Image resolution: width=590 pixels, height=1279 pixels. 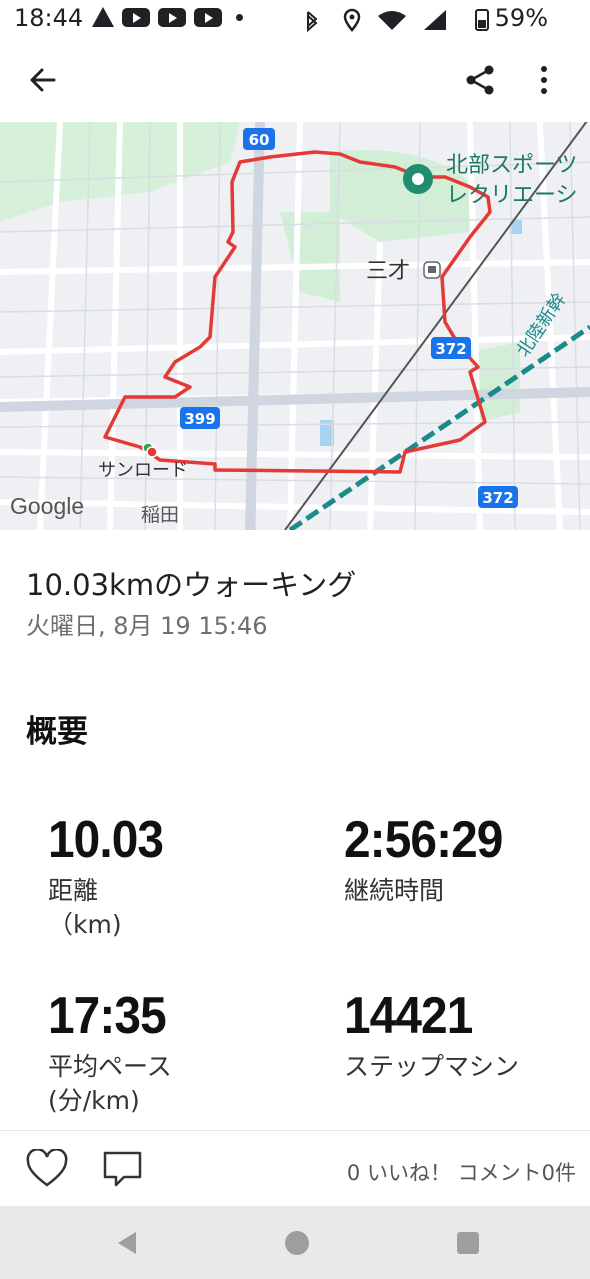 What do you see at coordinates (106, 840) in the screenshot?
I see `metric-value: 10.03` at bounding box center [106, 840].